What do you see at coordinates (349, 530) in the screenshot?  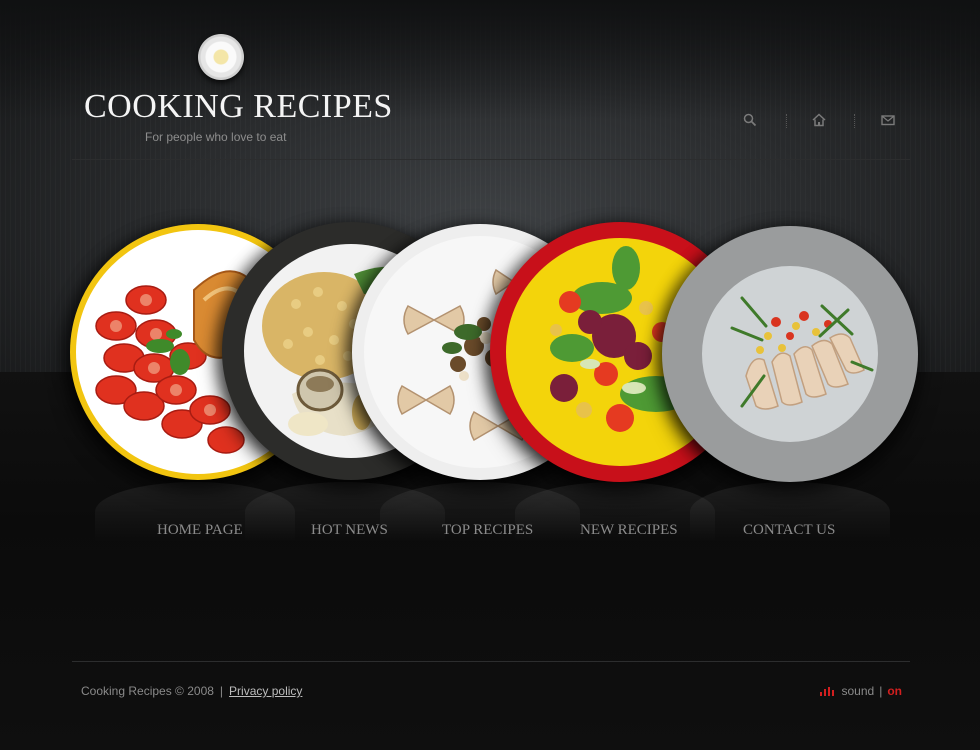 I see `nav-hot-news: Hot News` at bounding box center [349, 530].